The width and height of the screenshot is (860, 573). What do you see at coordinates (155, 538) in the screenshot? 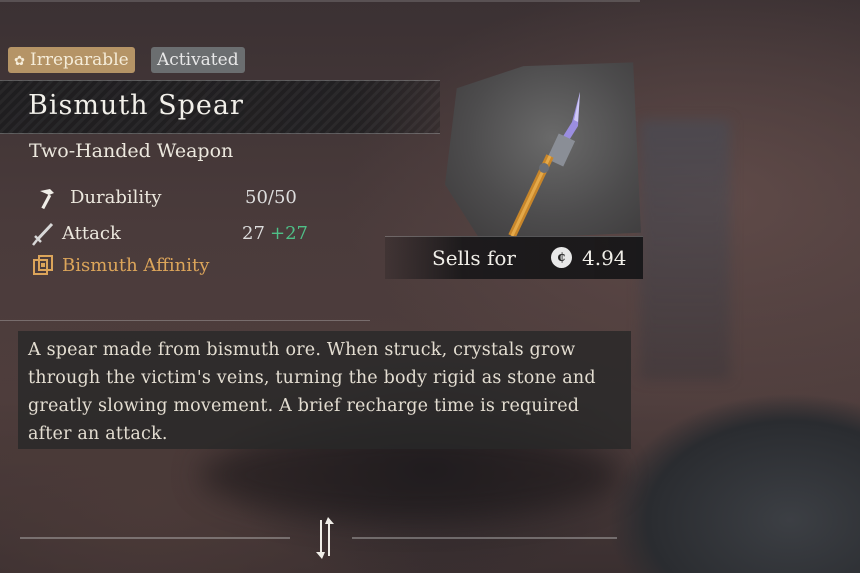
I see `bottom-divider-left` at bounding box center [155, 538].